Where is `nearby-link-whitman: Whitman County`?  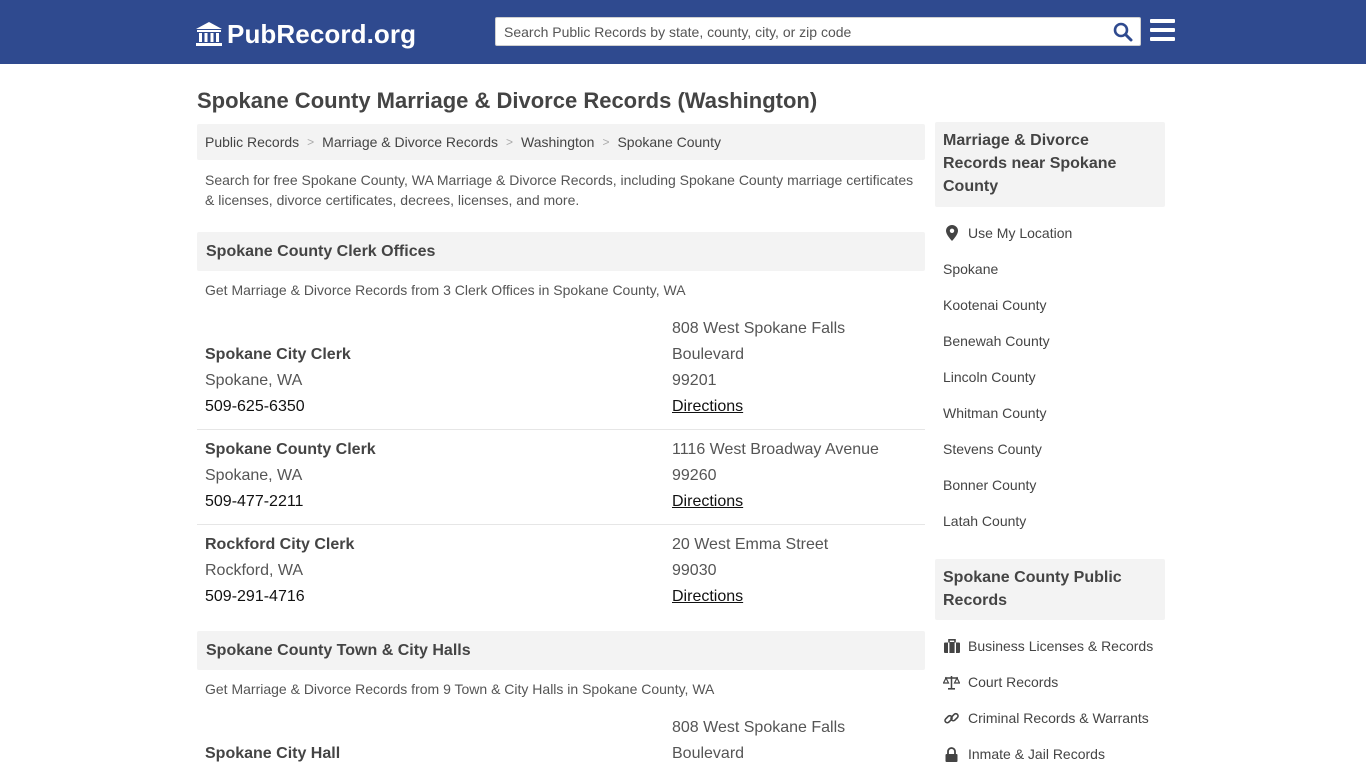
nearby-link-whitman: Whitman County is located at coordinates (1054, 413).